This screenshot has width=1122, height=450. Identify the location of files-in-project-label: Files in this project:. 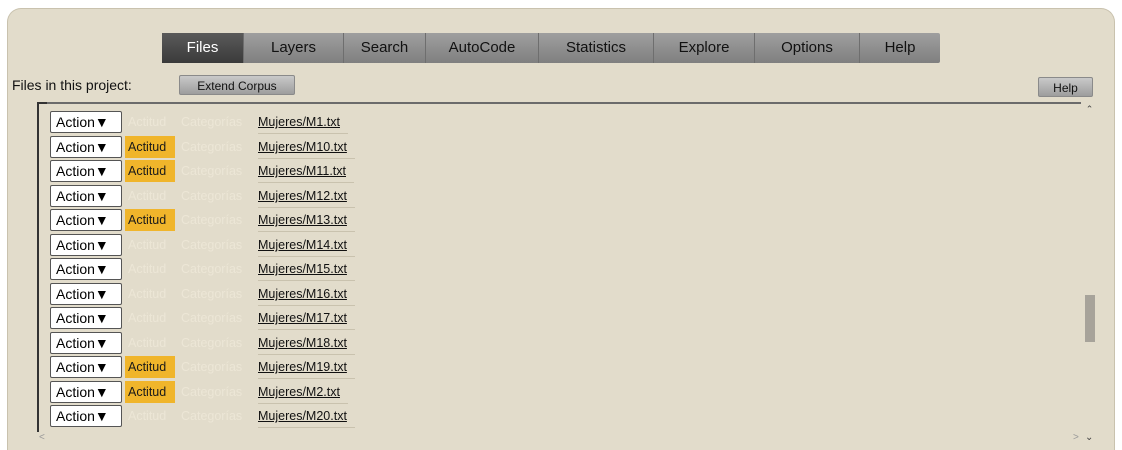
(72, 85).